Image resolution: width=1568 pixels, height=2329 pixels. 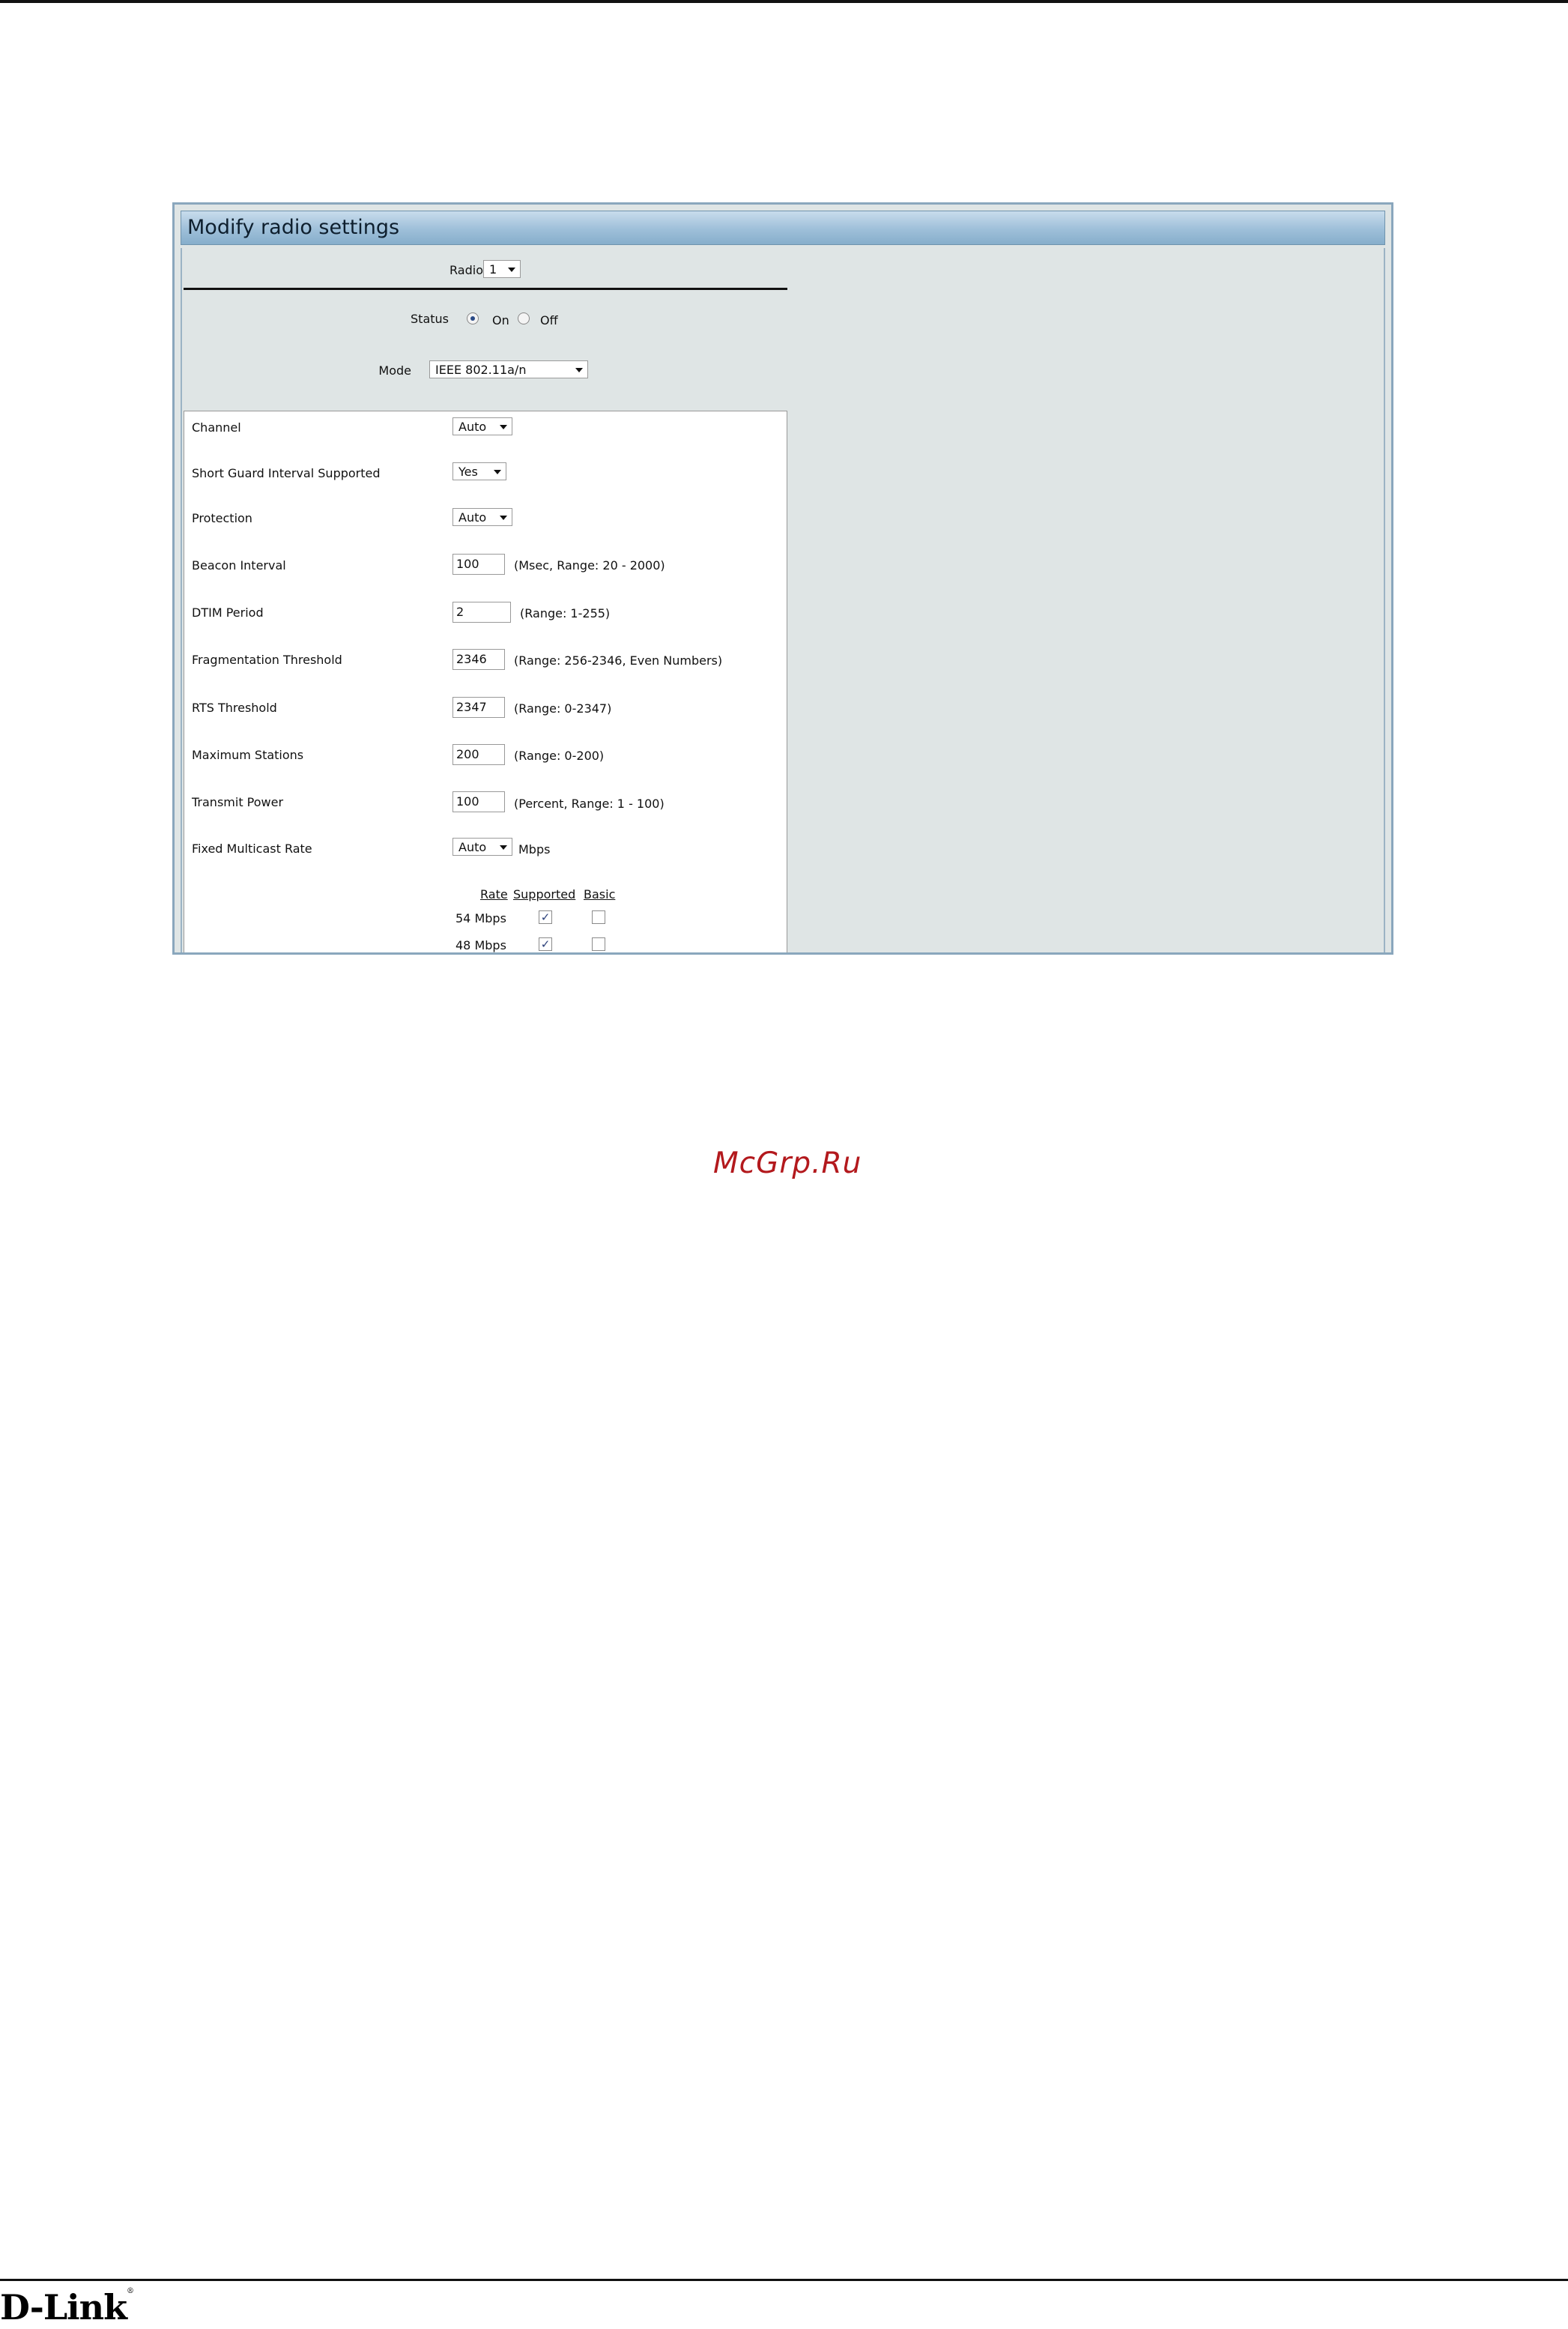 I want to click on footer-rule, so click(x=784, y=2280).